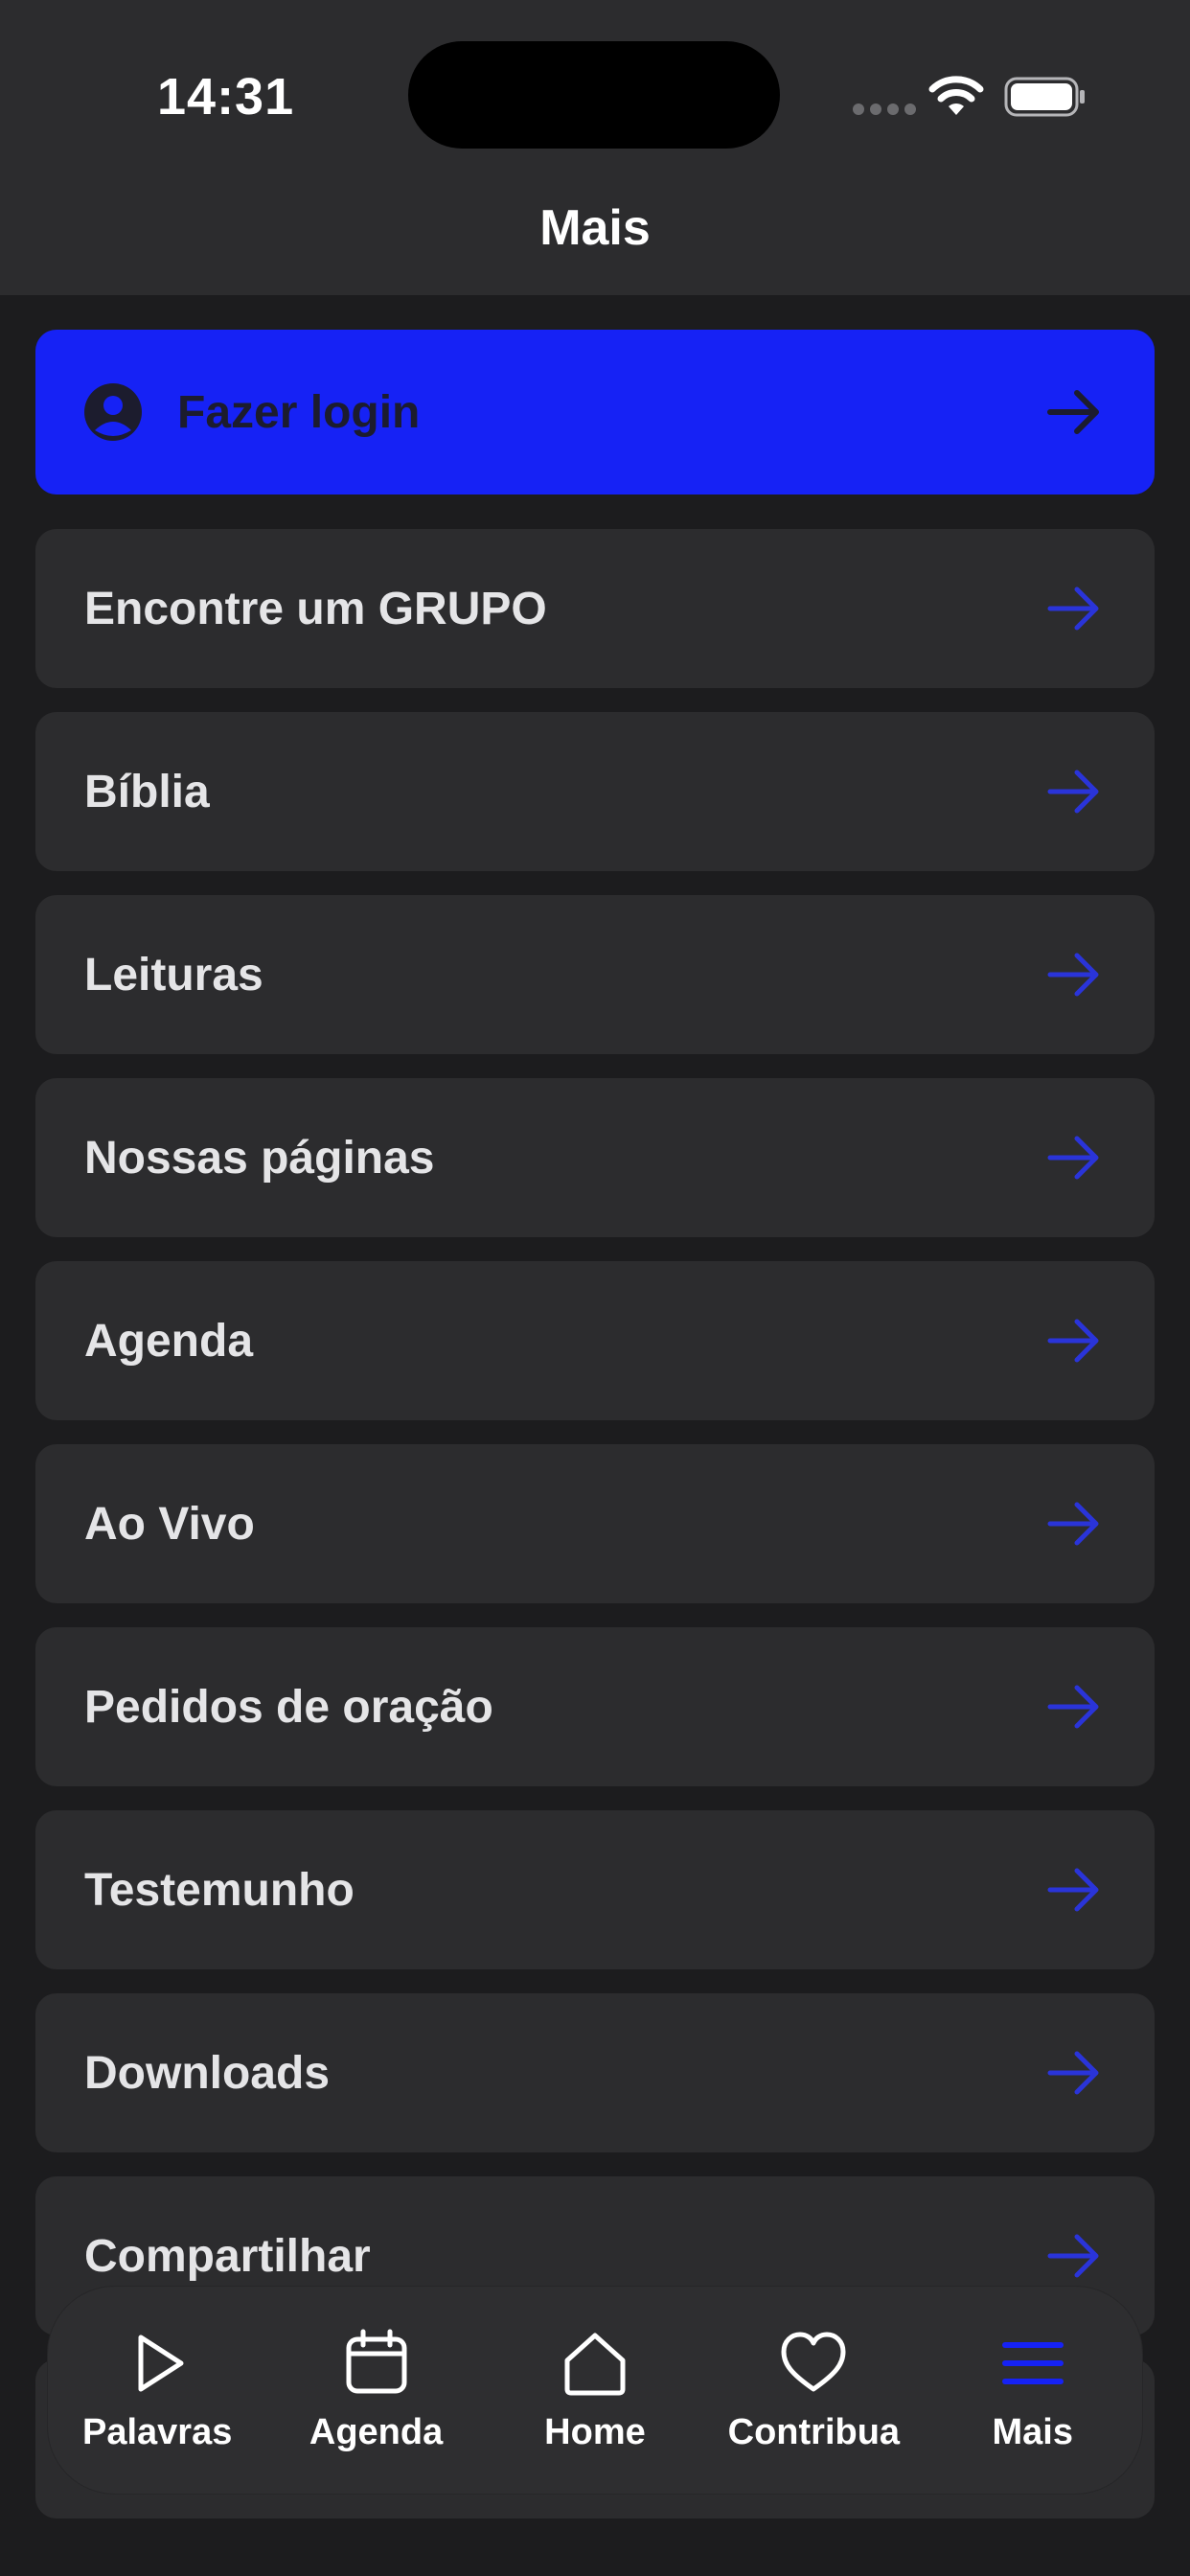  I want to click on menu-item-agenda: Agenda, so click(595, 1341).